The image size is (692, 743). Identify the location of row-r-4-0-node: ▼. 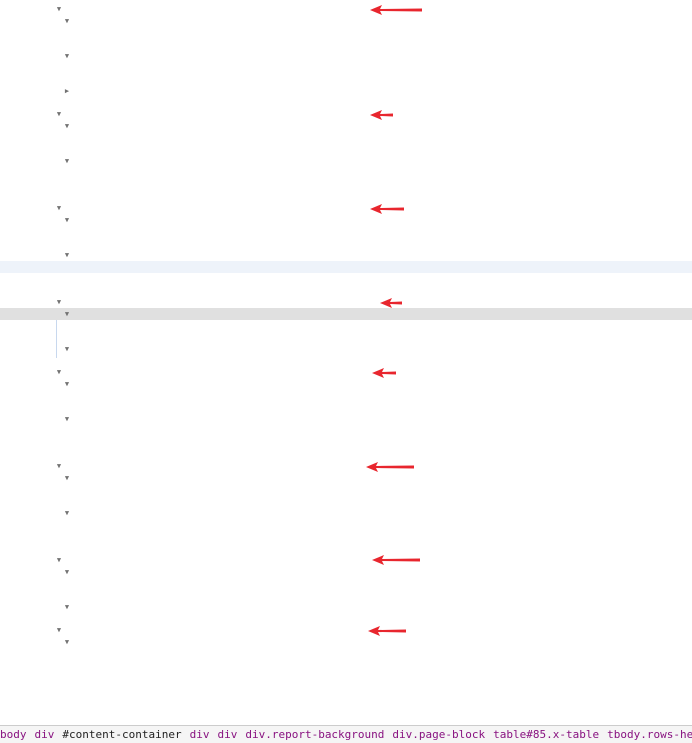
(346, 372).